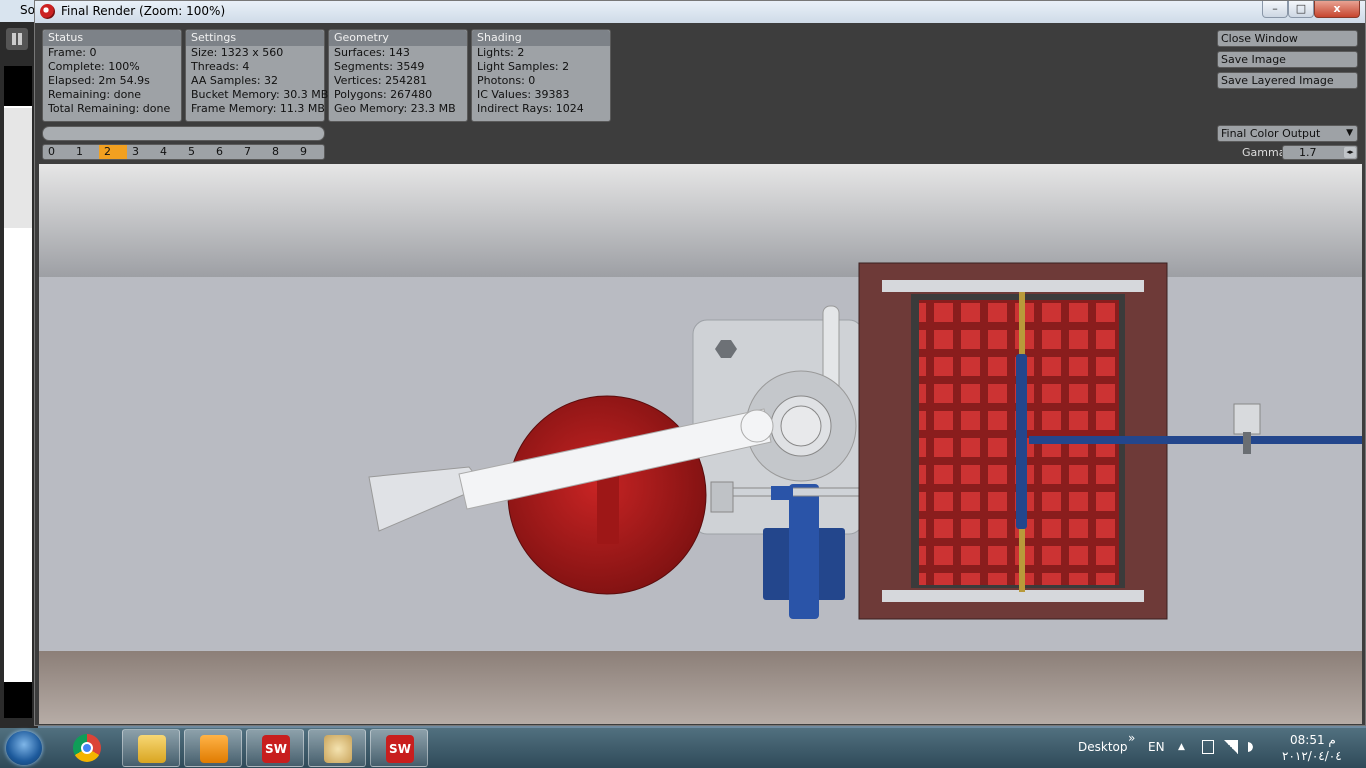 This screenshot has height=768, width=1366. What do you see at coordinates (99, 80) in the screenshot?
I see `status-elapsed: Elapsed: 2m 54.9s` at bounding box center [99, 80].